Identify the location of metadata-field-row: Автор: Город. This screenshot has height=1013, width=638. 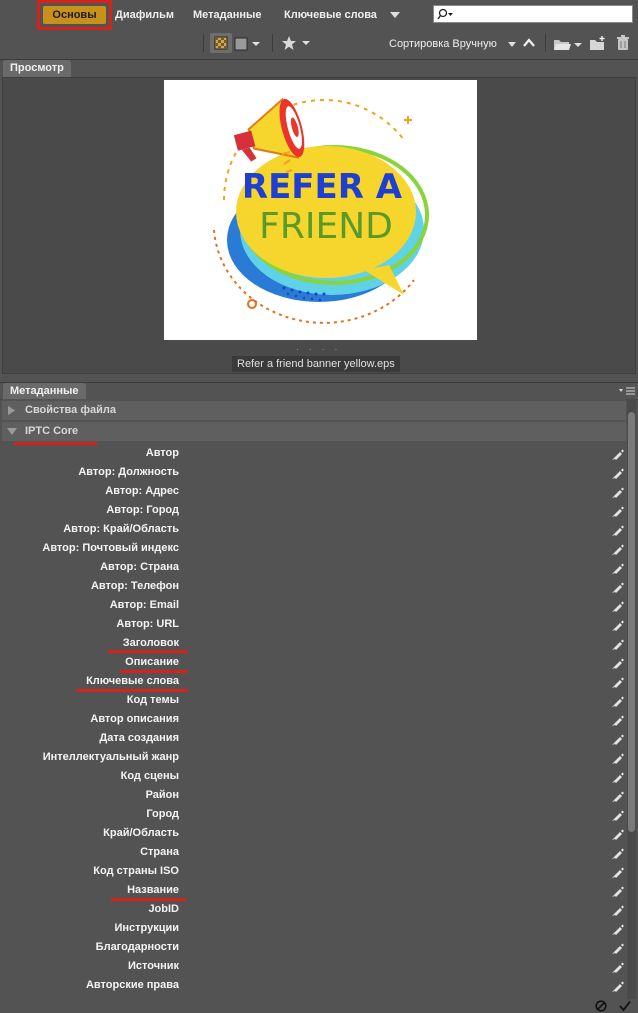
(314, 510).